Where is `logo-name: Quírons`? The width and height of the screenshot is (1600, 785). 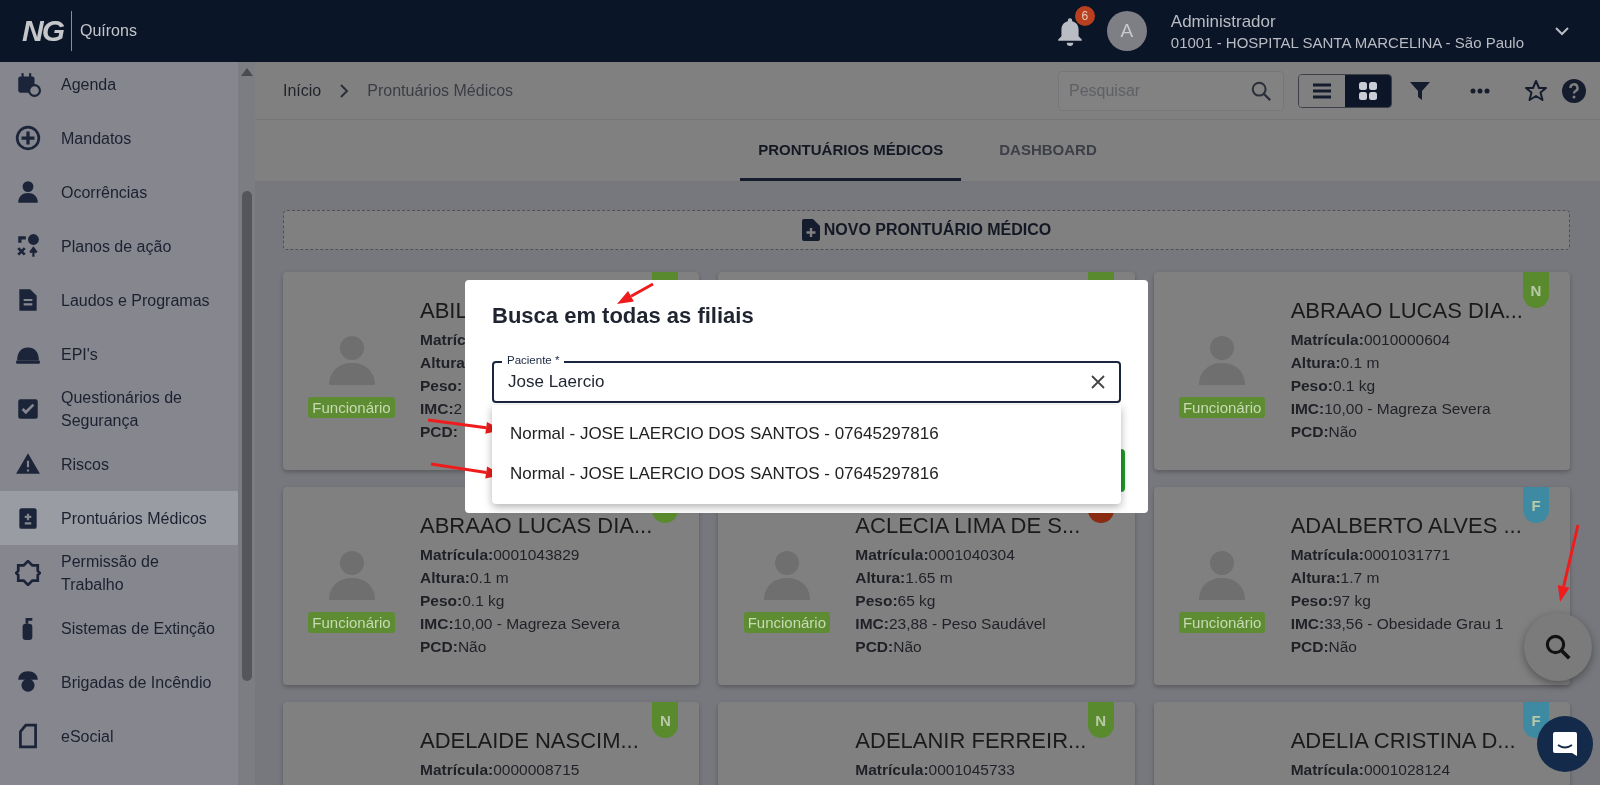 logo-name: Quírons is located at coordinates (108, 31).